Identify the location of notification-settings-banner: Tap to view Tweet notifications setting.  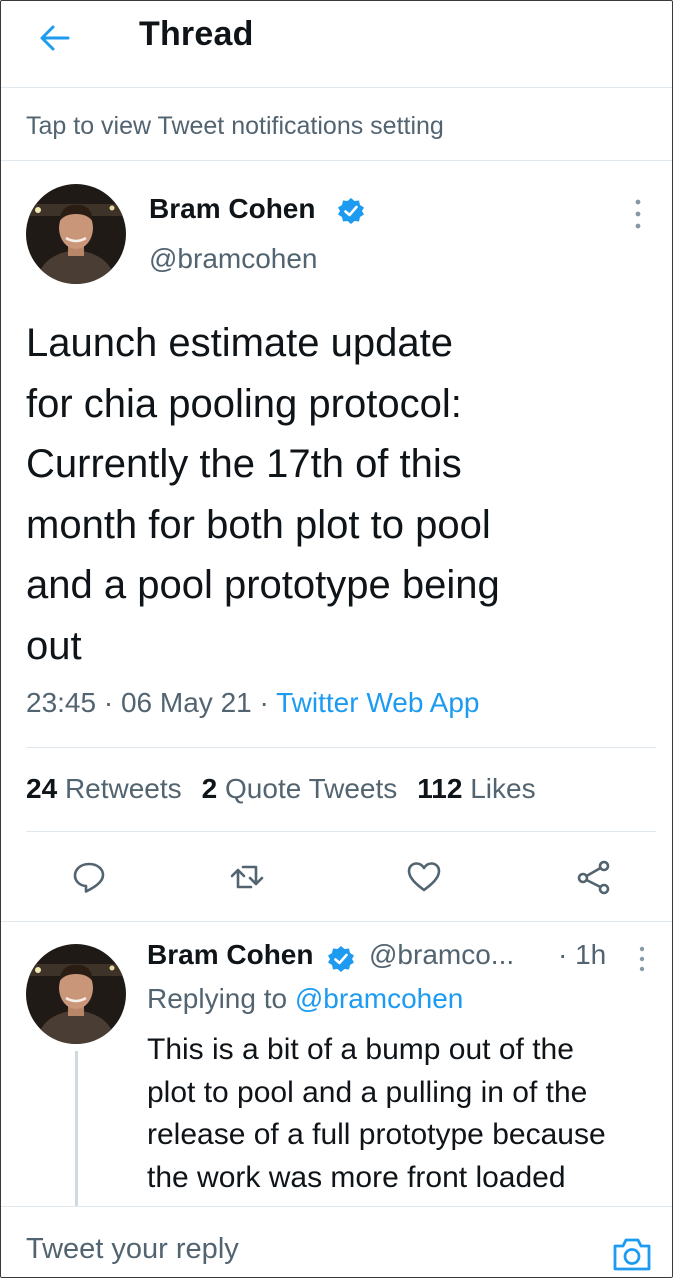
(336, 124).